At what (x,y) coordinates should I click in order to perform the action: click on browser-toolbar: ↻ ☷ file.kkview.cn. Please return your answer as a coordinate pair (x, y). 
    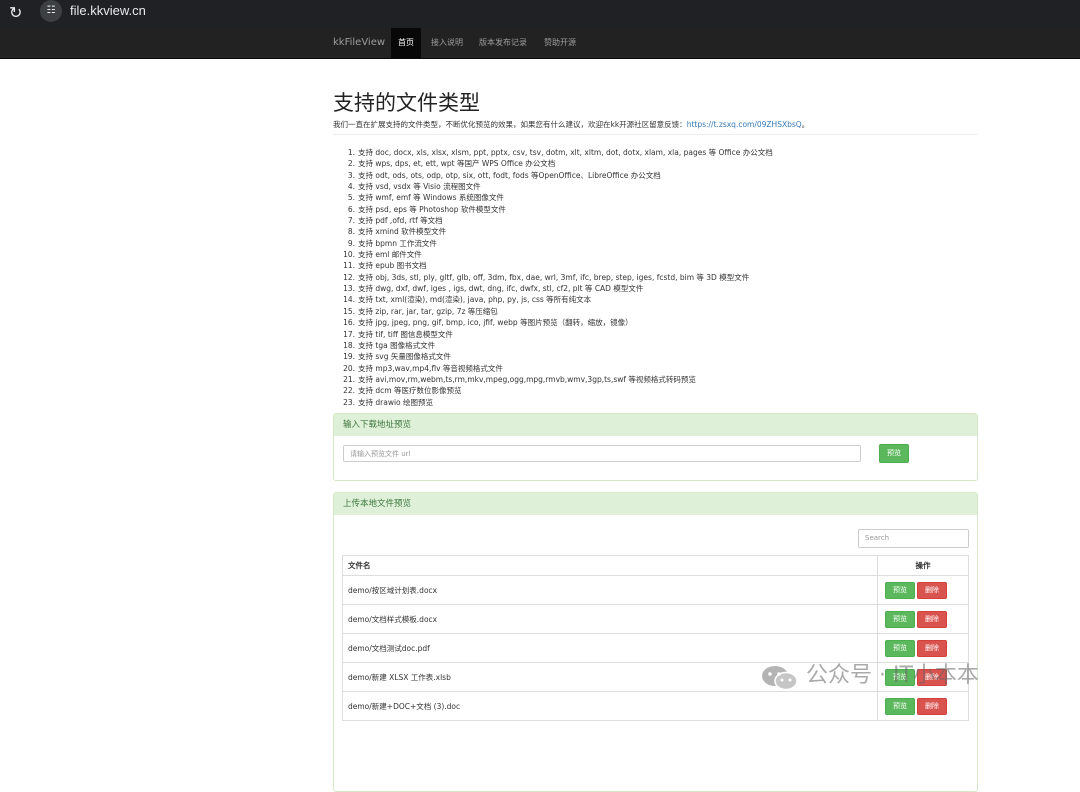
    Looking at the image, I should click on (540, 14).